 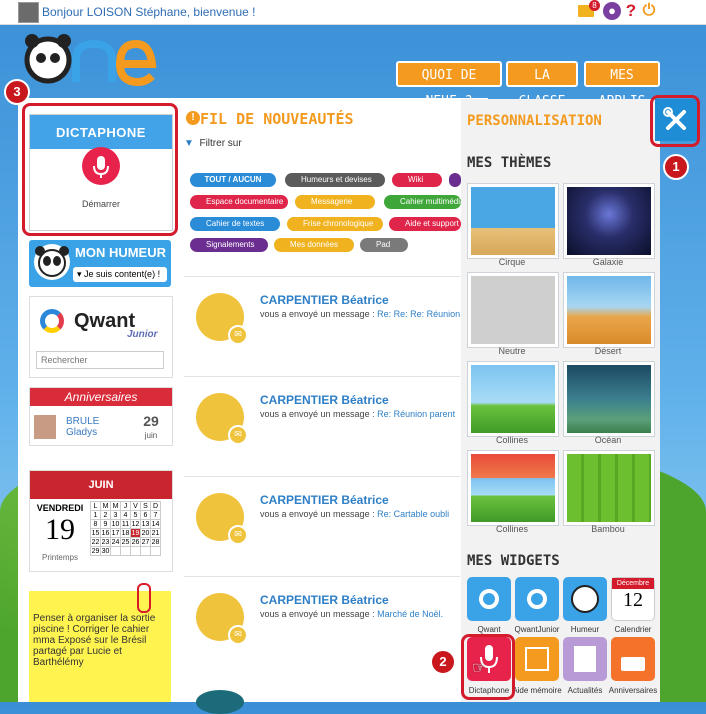 What do you see at coordinates (622, 85) in the screenshot?
I see `nav-mes-applis: MES APPLIS` at bounding box center [622, 85].